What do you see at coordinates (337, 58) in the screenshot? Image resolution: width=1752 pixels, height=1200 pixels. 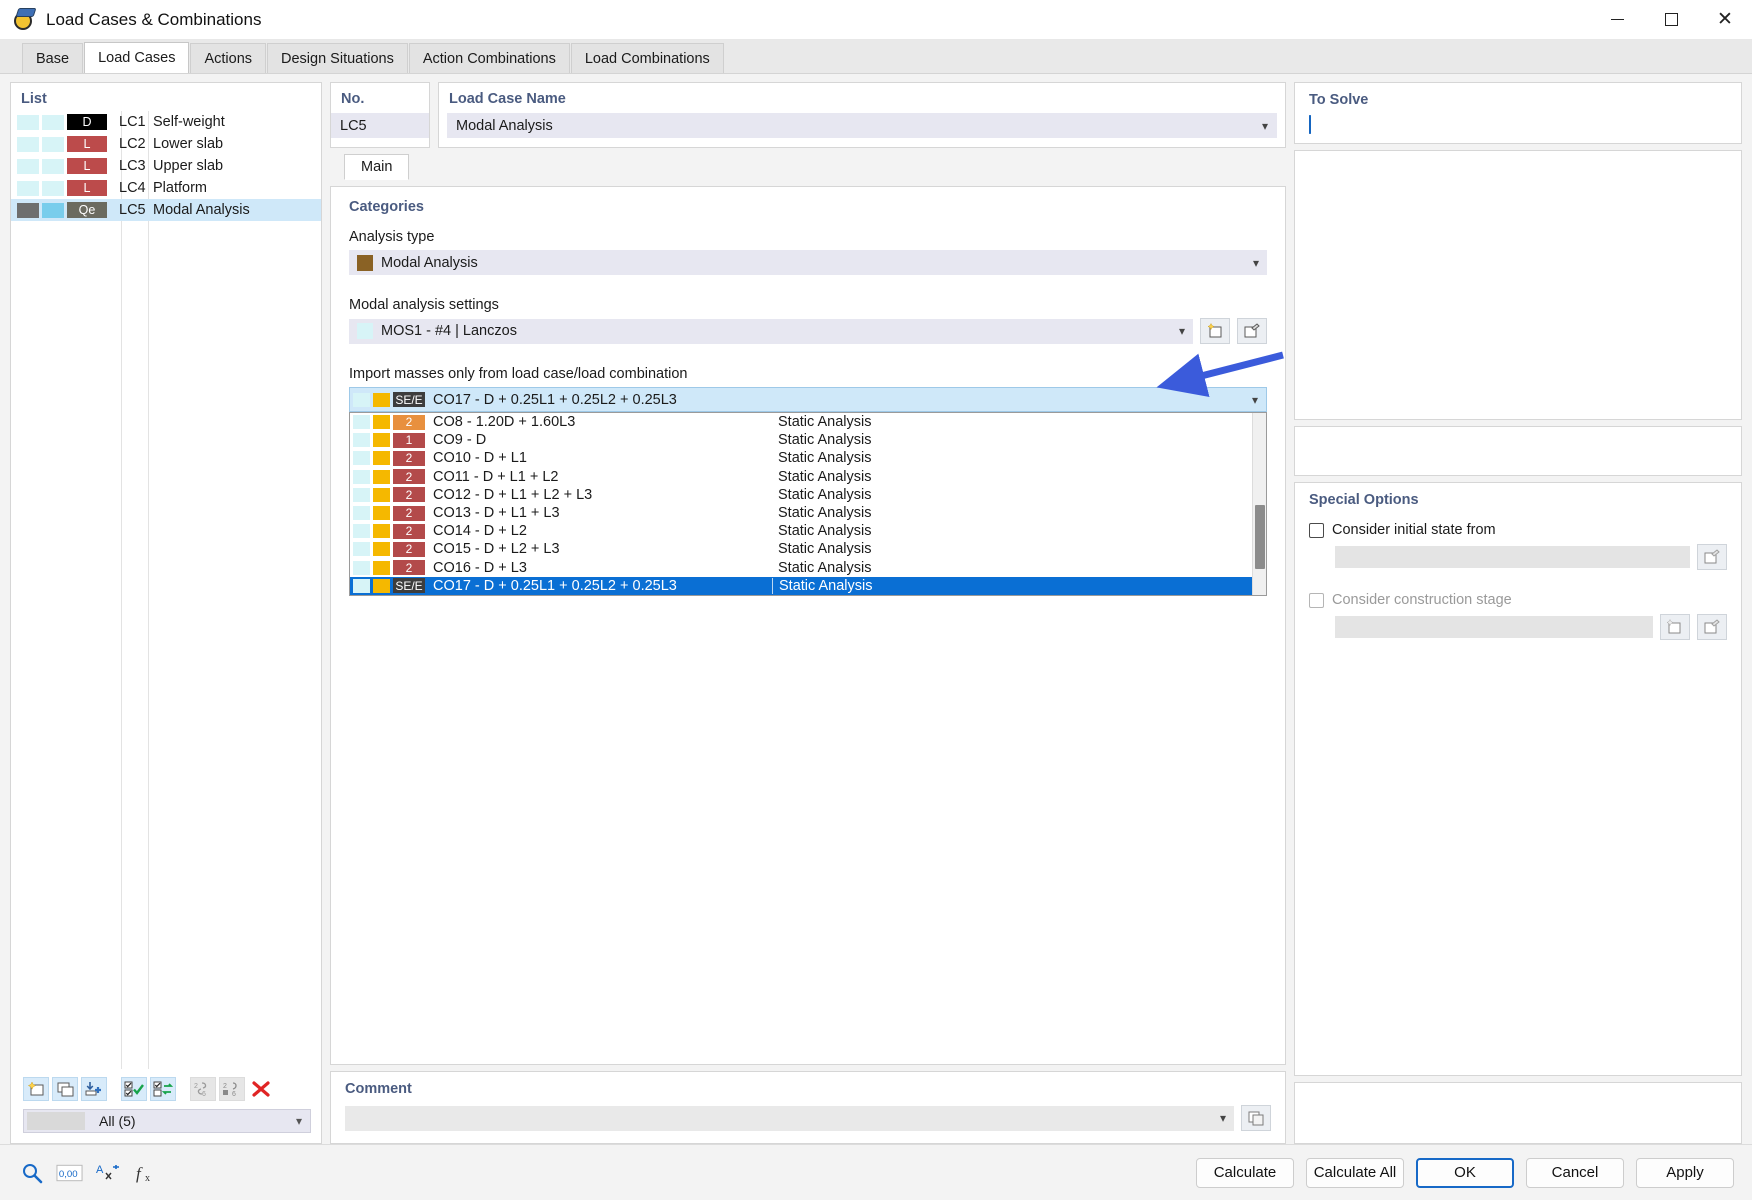 I see `tab-design-situations: Design Situations` at bounding box center [337, 58].